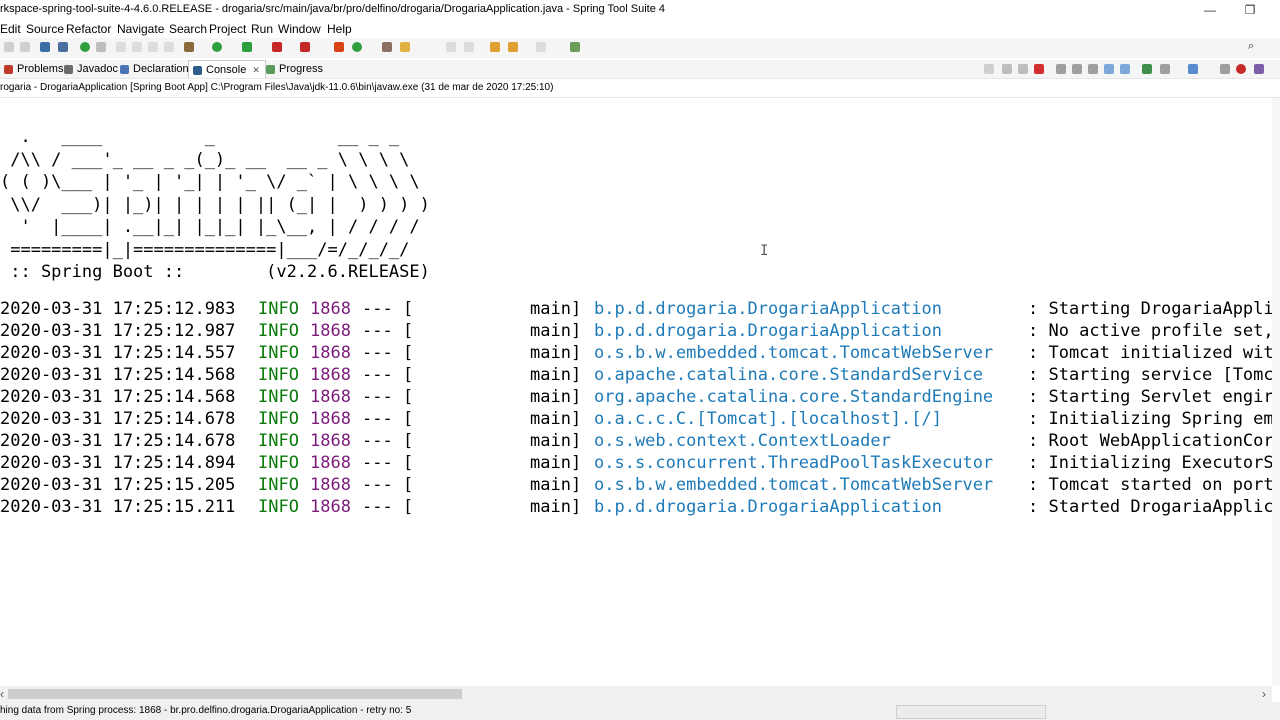 The image size is (1280, 720). Describe the element at coordinates (25, 47) in the screenshot. I see `save-icon` at that location.